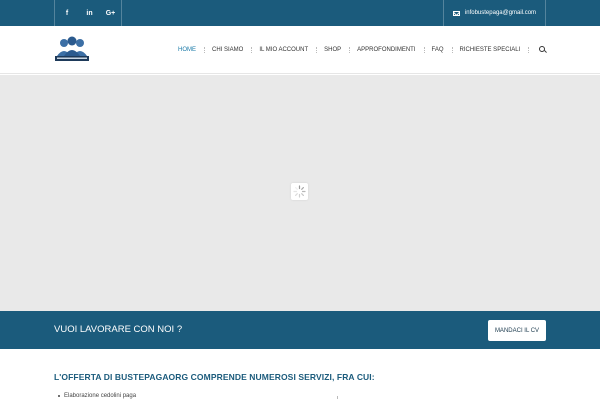 This screenshot has height=400, width=600. I want to click on nav-item-richieste-speciali: RICHIESTE SPECIALI, so click(490, 50).